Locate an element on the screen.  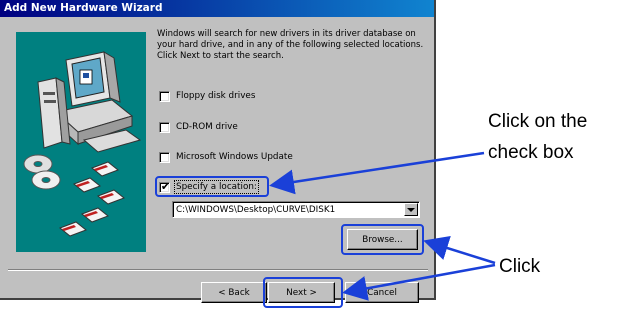
arrow-to-checkbox is located at coordinates (377, 173).